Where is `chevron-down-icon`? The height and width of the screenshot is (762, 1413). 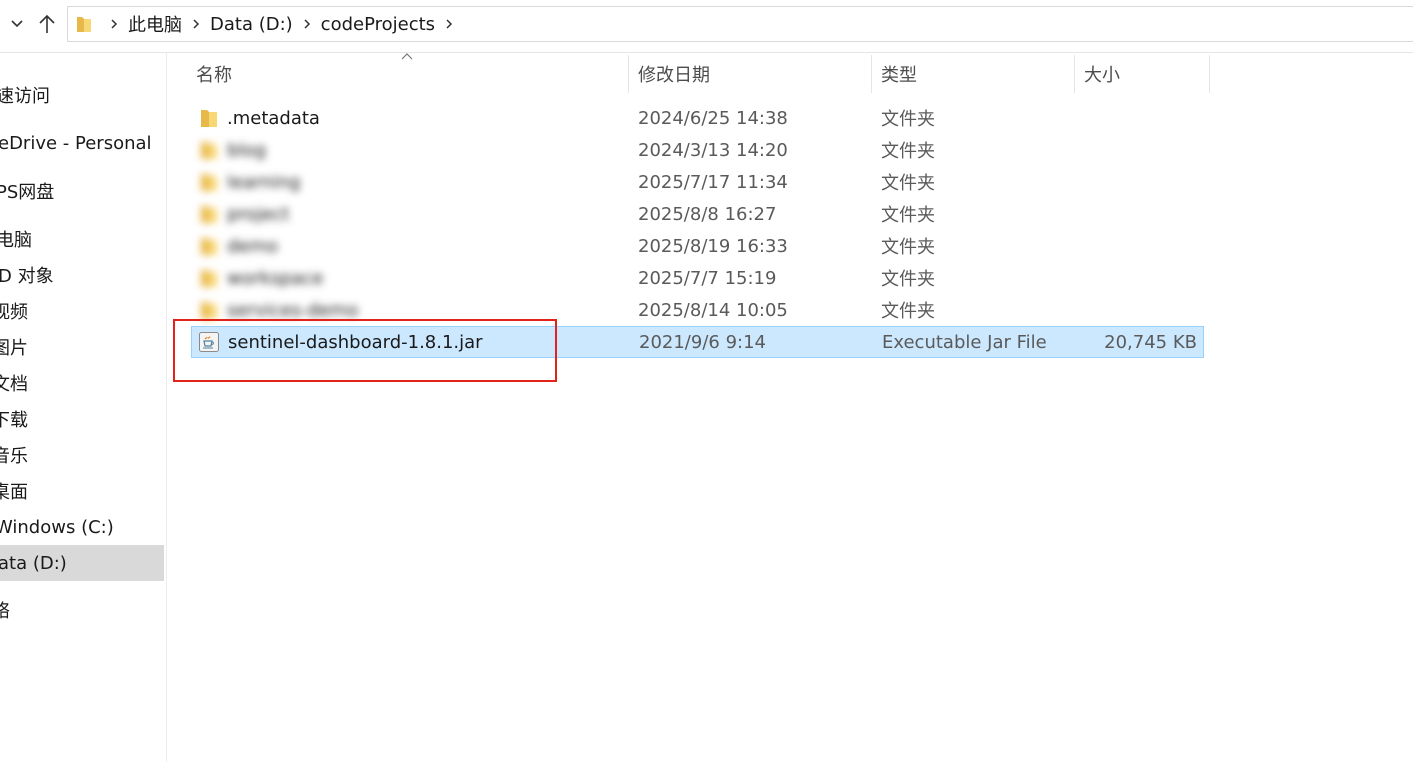 chevron-down-icon is located at coordinates (17, 24).